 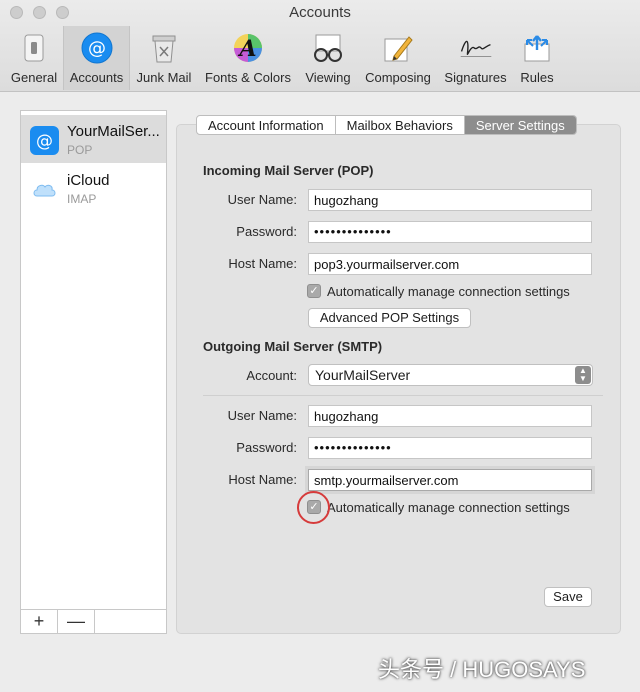 What do you see at coordinates (82, 199) in the screenshot?
I see `account-type: IMAP` at bounding box center [82, 199].